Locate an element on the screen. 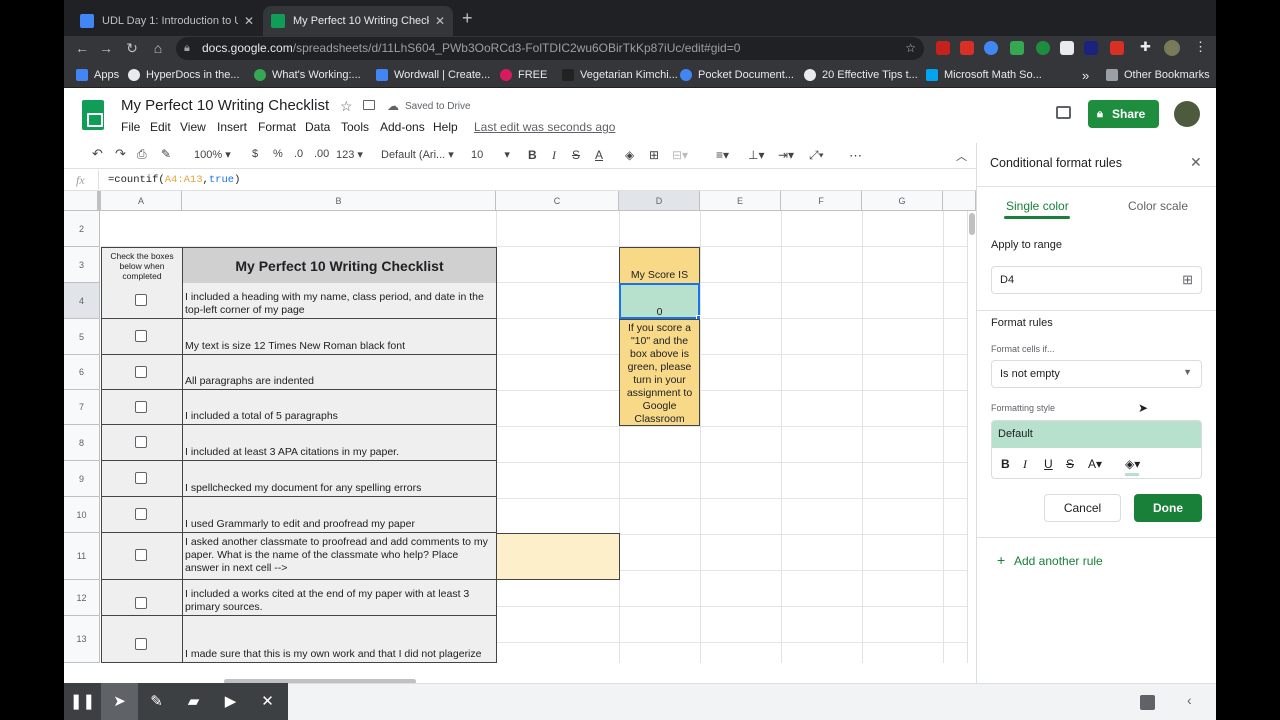 This screenshot has height=720, width=1280. row-header: 13 is located at coordinates (82, 639).